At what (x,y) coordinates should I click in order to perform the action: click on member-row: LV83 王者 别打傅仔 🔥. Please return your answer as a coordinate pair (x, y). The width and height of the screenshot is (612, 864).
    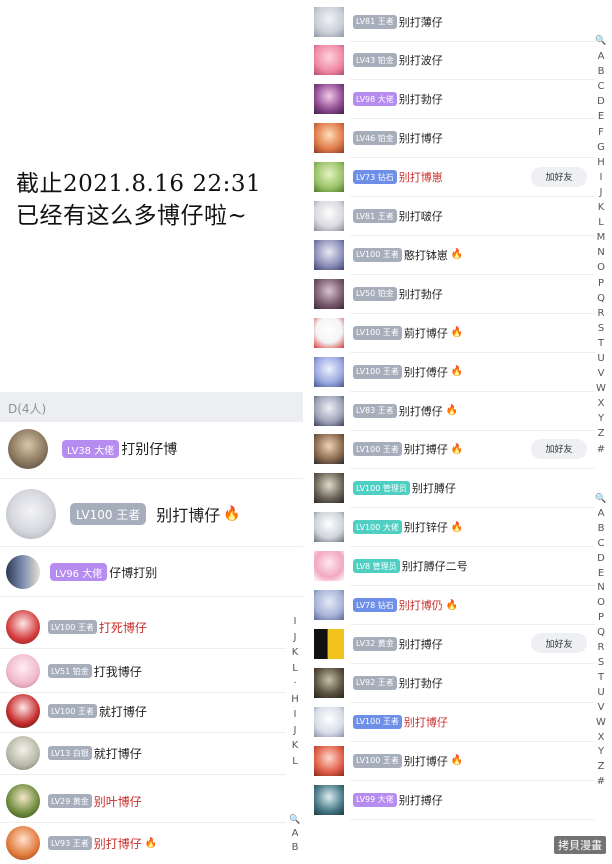
    Looking at the image, I should click on (450, 410).